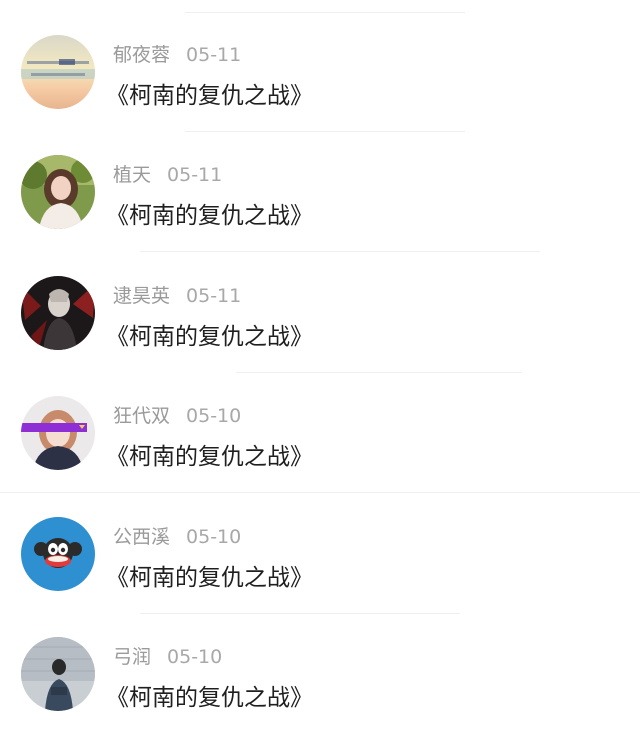  I want to click on user-name: 郁夜蓉, so click(141, 55).